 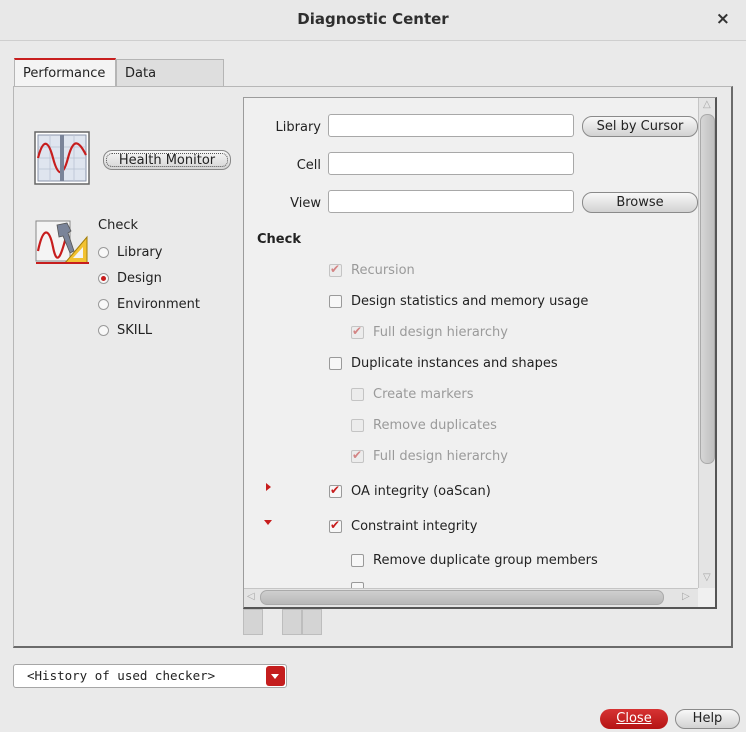 What do you see at coordinates (103, 278) in the screenshot?
I see `radio-button-selected` at bounding box center [103, 278].